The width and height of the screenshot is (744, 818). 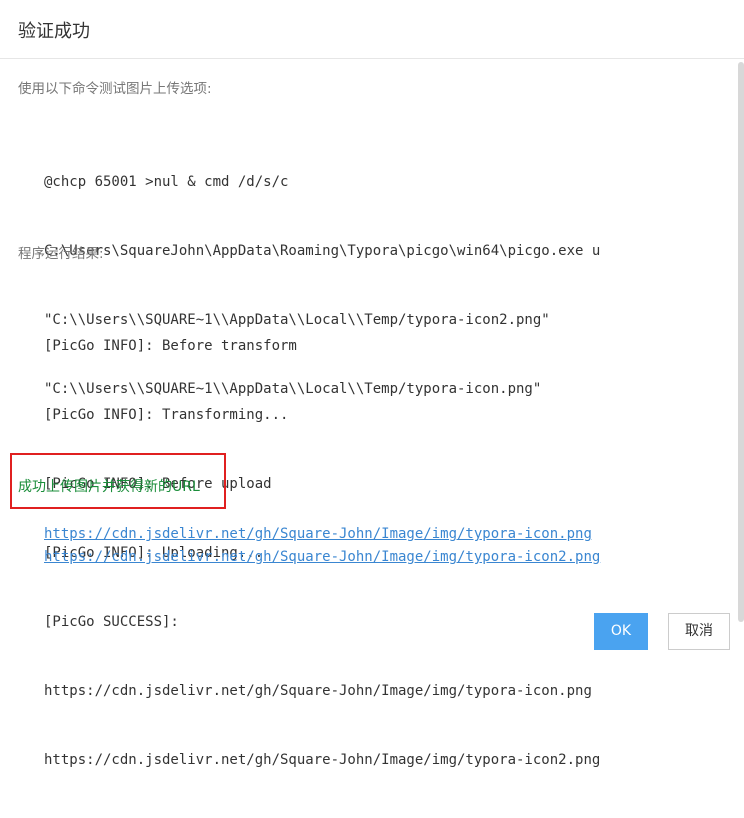 I want to click on title-divider, so click(x=372, y=58).